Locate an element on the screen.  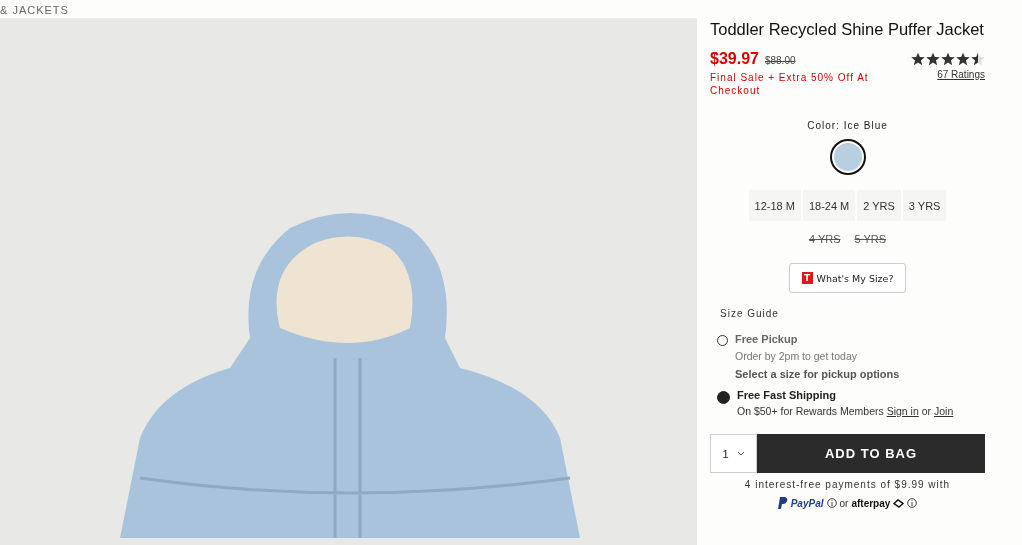
or-text: or is located at coordinates (844, 503).